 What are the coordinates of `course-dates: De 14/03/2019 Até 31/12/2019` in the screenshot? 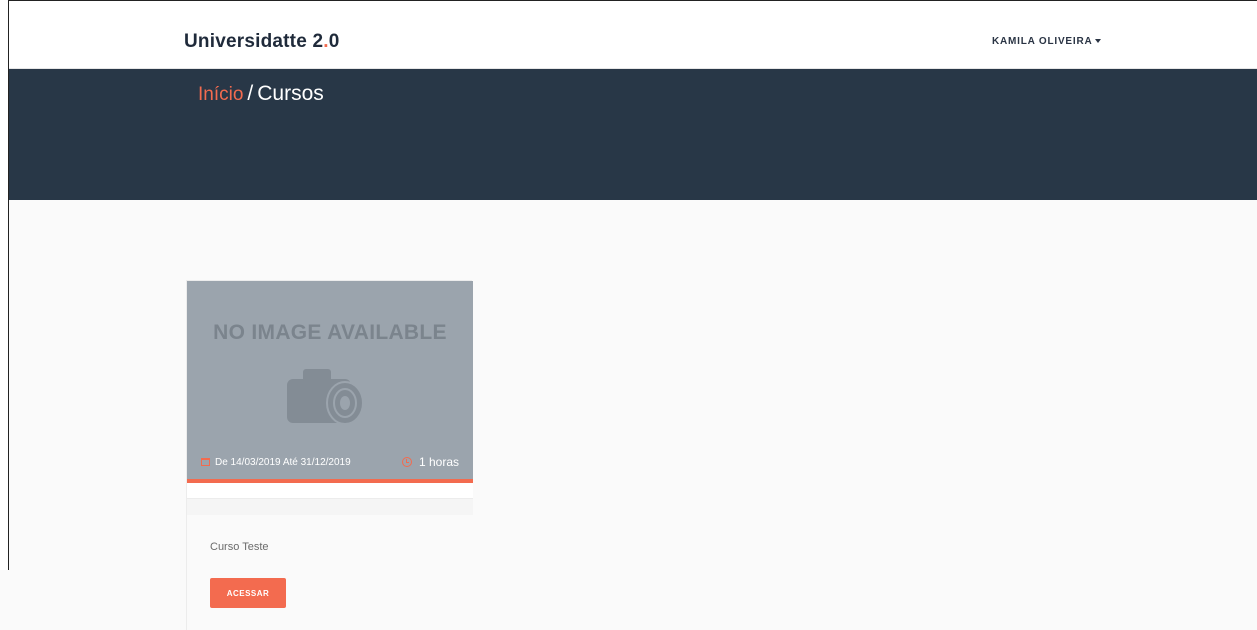 It's located at (276, 462).